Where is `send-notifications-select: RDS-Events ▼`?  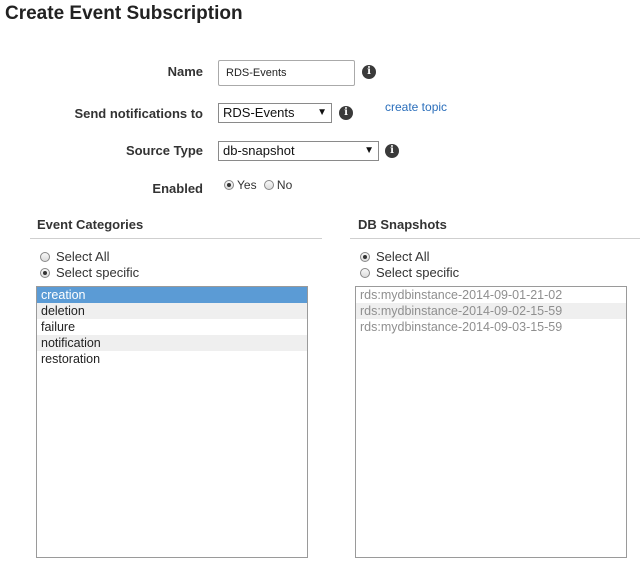 send-notifications-select: RDS-Events ▼ is located at coordinates (275, 113).